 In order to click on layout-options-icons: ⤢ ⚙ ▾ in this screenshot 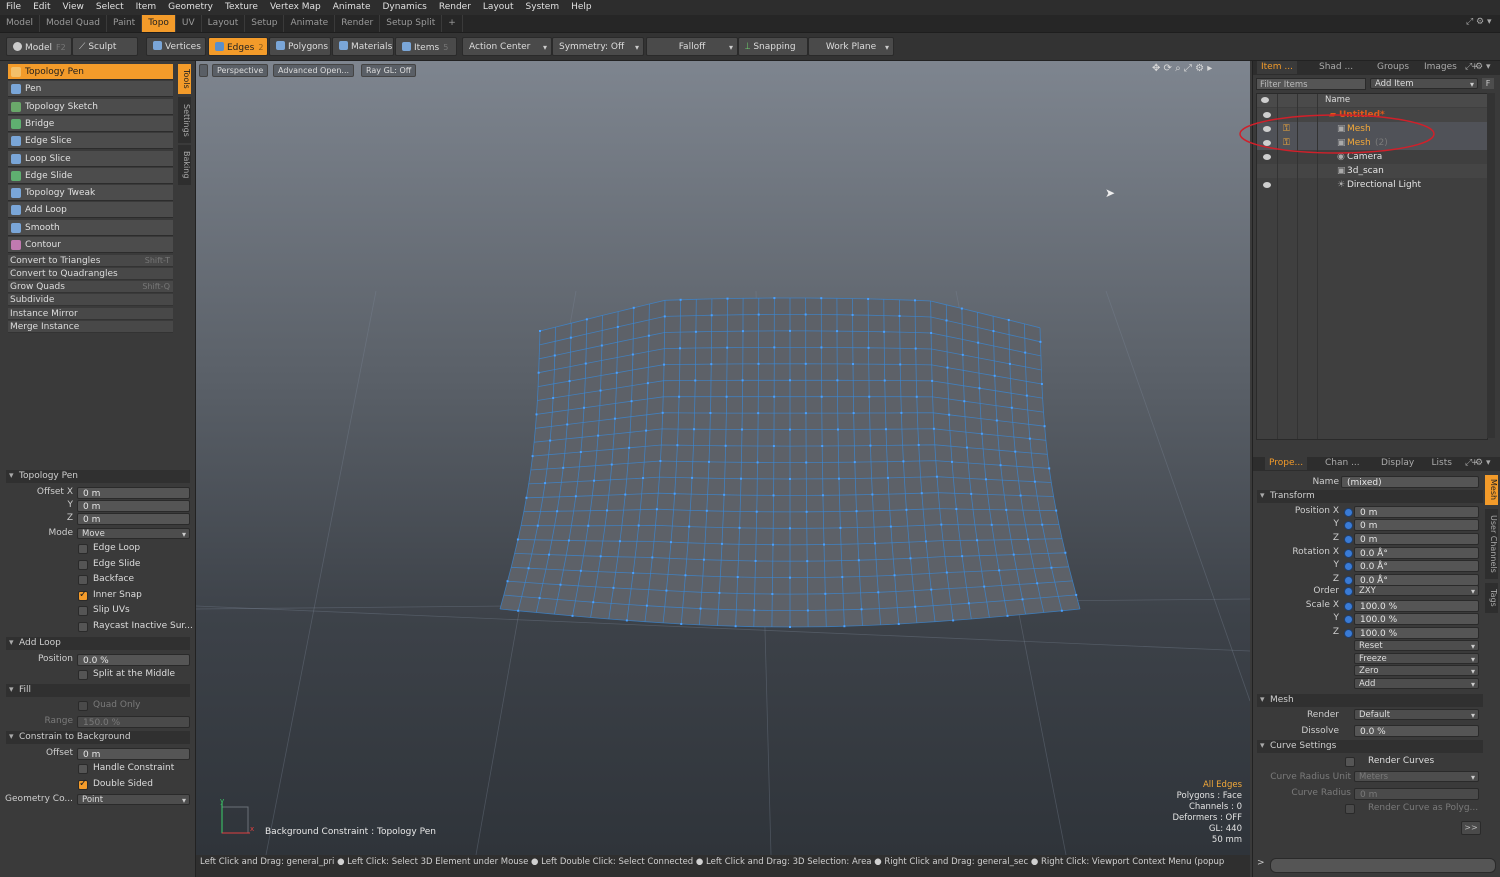, I will do `click(1479, 22)`.